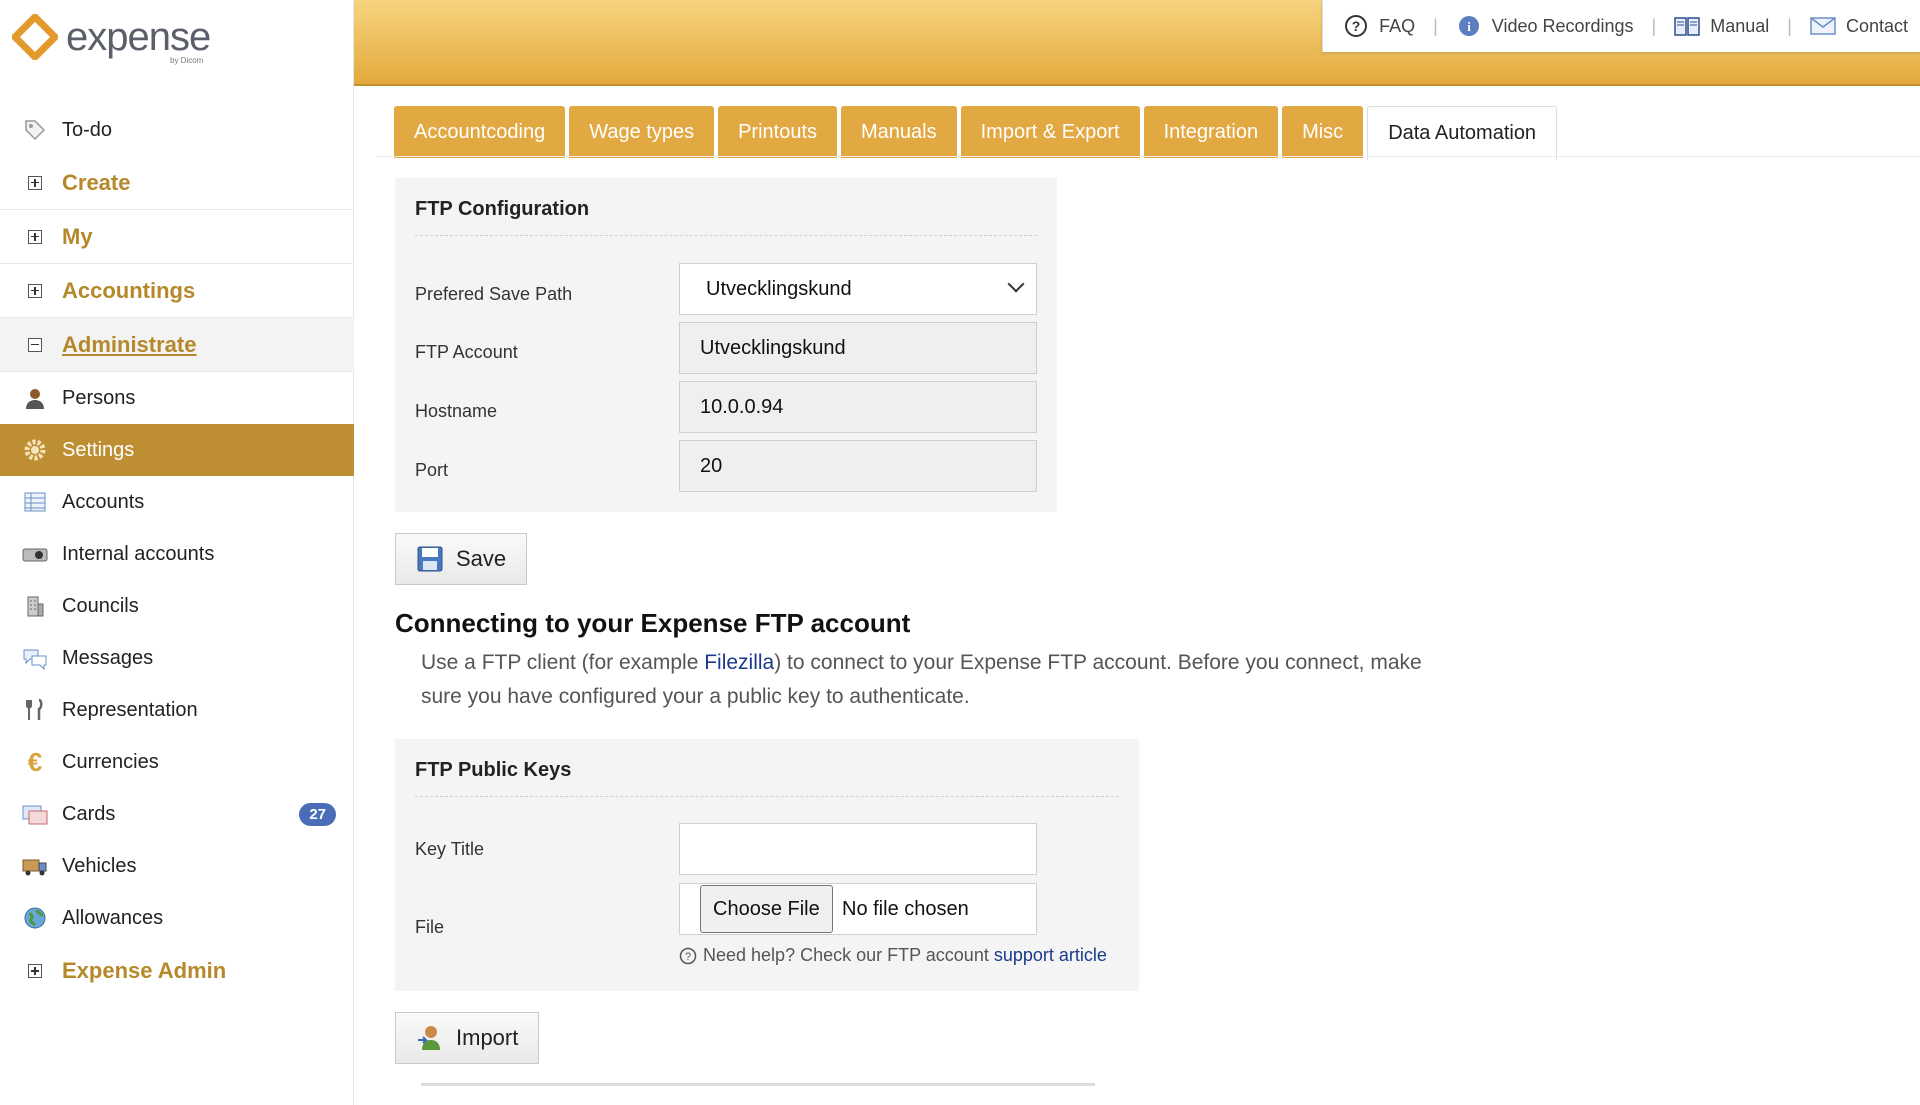 Image resolution: width=1920 pixels, height=1105 pixels. I want to click on svg-text: i, so click(1469, 26).